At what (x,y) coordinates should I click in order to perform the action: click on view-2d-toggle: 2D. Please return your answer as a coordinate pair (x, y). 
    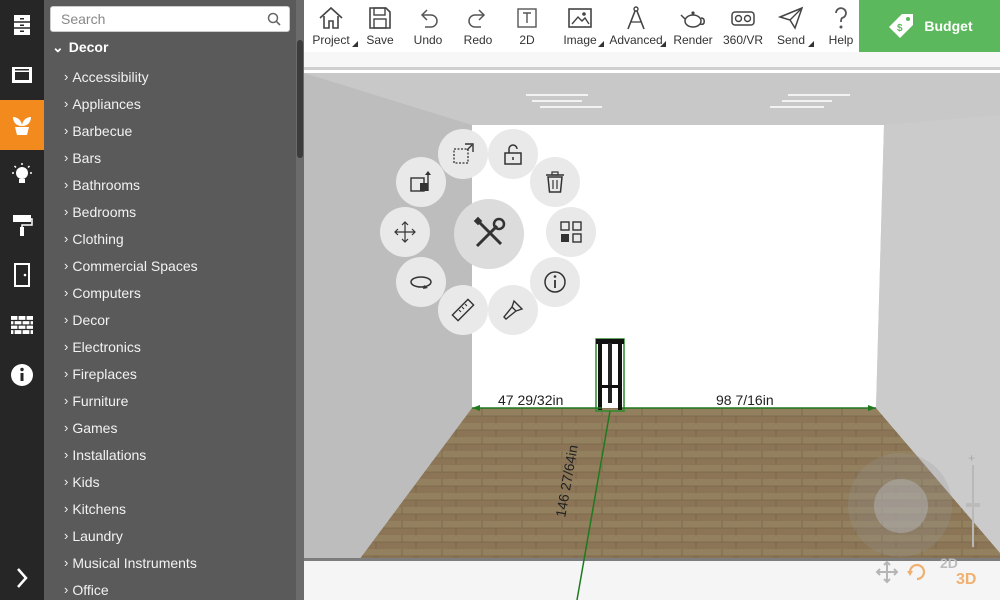
    Looking at the image, I should click on (949, 563).